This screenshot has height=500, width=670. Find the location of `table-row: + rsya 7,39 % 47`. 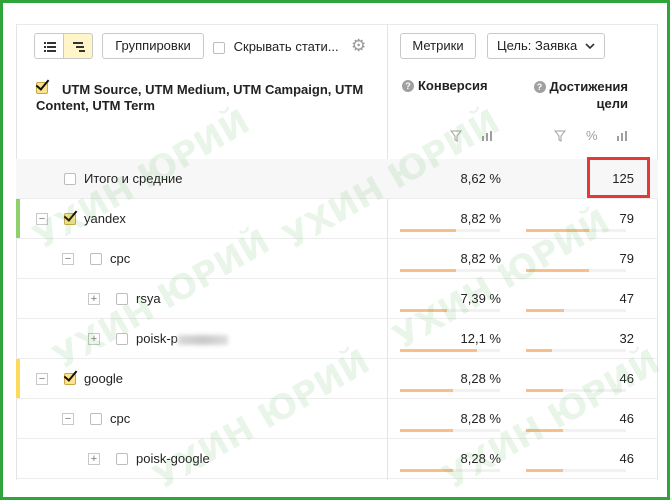

table-row: + rsya 7,39 % 47 is located at coordinates (337, 299).